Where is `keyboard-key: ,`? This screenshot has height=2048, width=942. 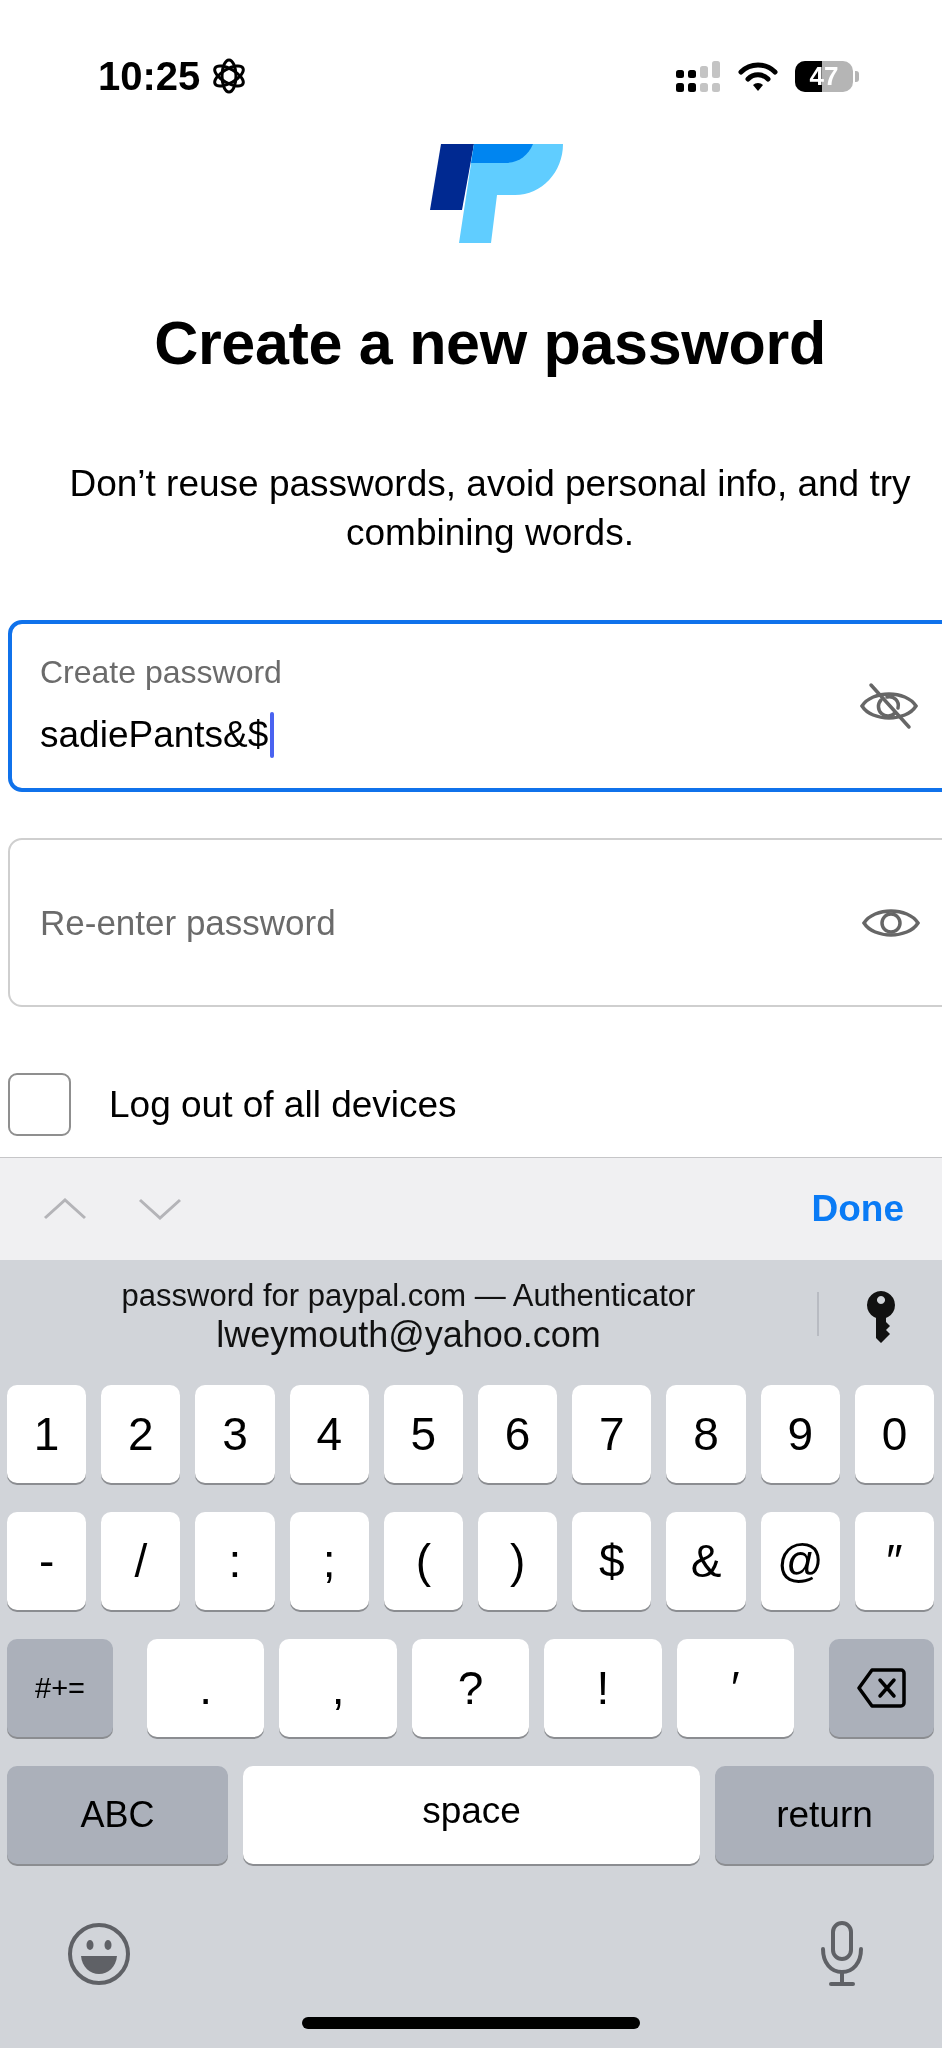
keyboard-key: , is located at coordinates (338, 1688).